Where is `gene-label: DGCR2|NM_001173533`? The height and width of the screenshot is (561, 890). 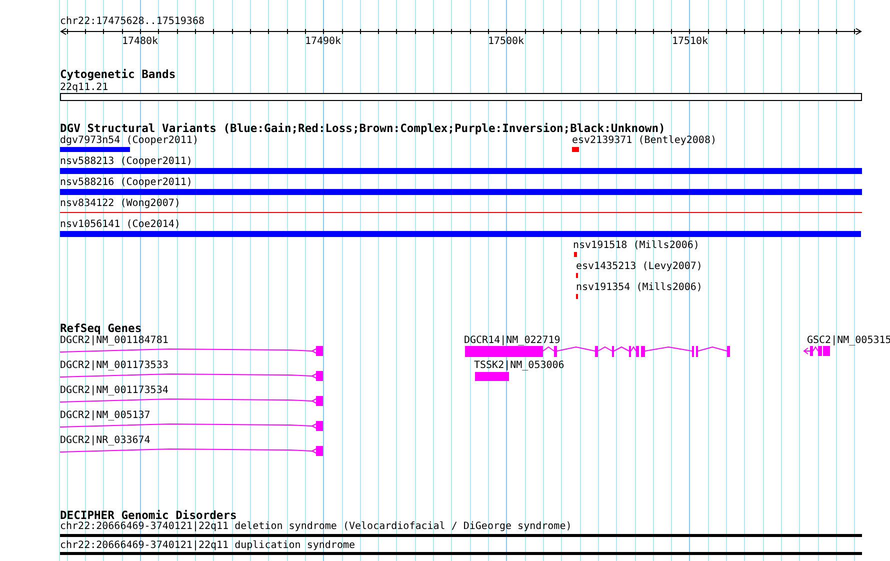 gene-label: DGCR2|NM_001173533 is located at coordinates (114, 365).